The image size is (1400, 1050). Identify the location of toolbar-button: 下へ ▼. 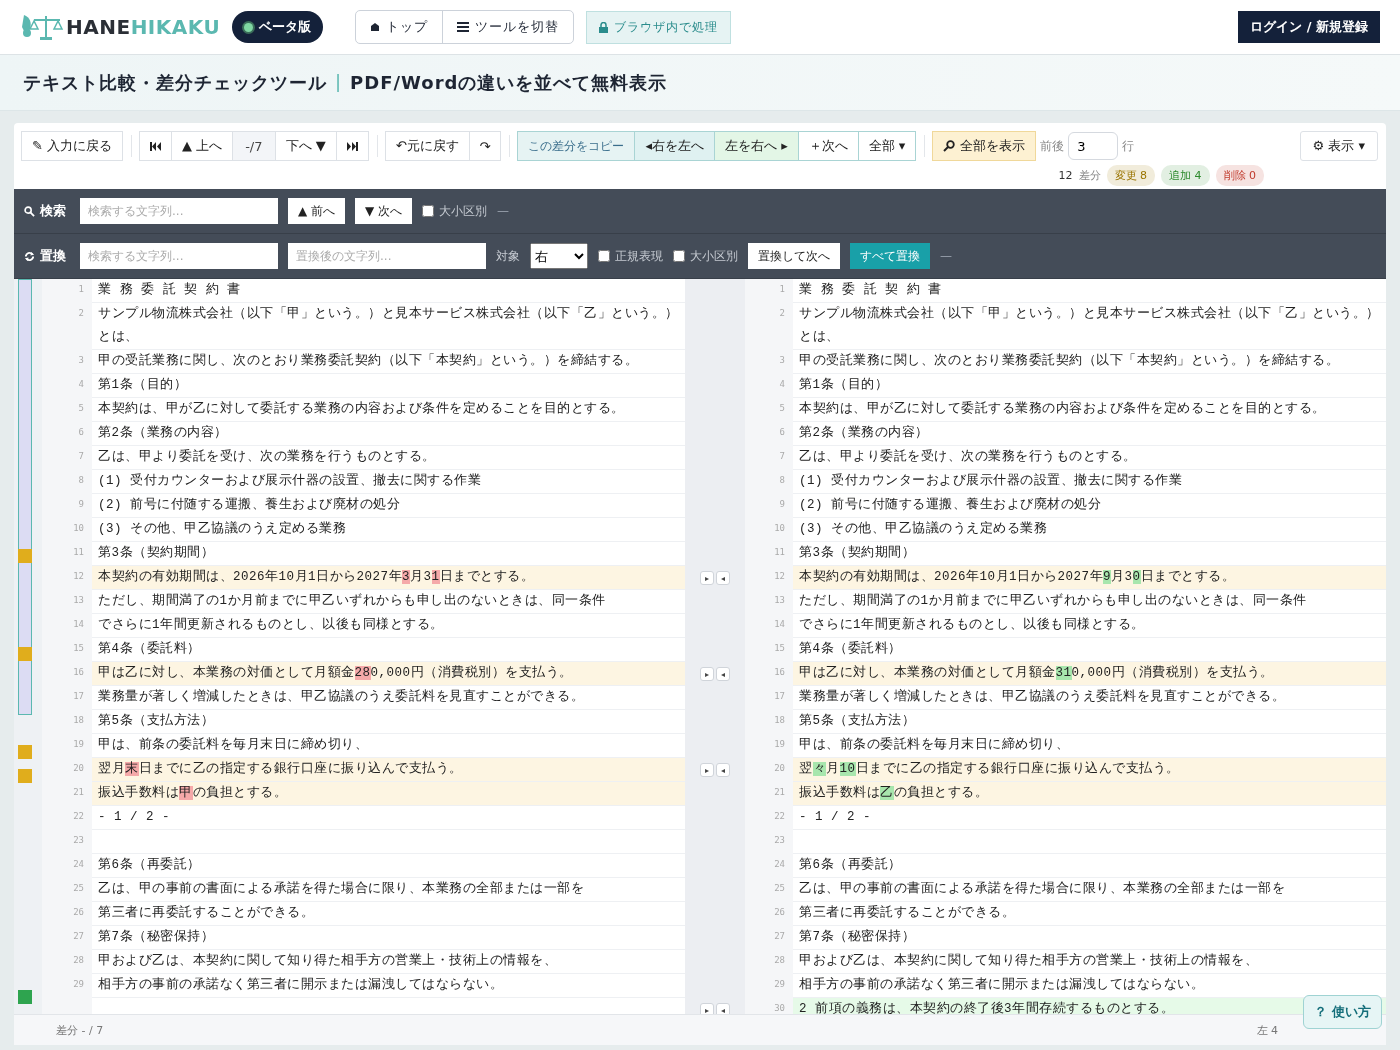
(305, 146).